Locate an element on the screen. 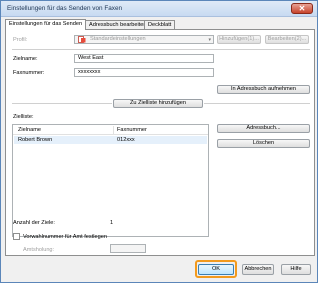  column-divider is located at coordinates (113, 130).